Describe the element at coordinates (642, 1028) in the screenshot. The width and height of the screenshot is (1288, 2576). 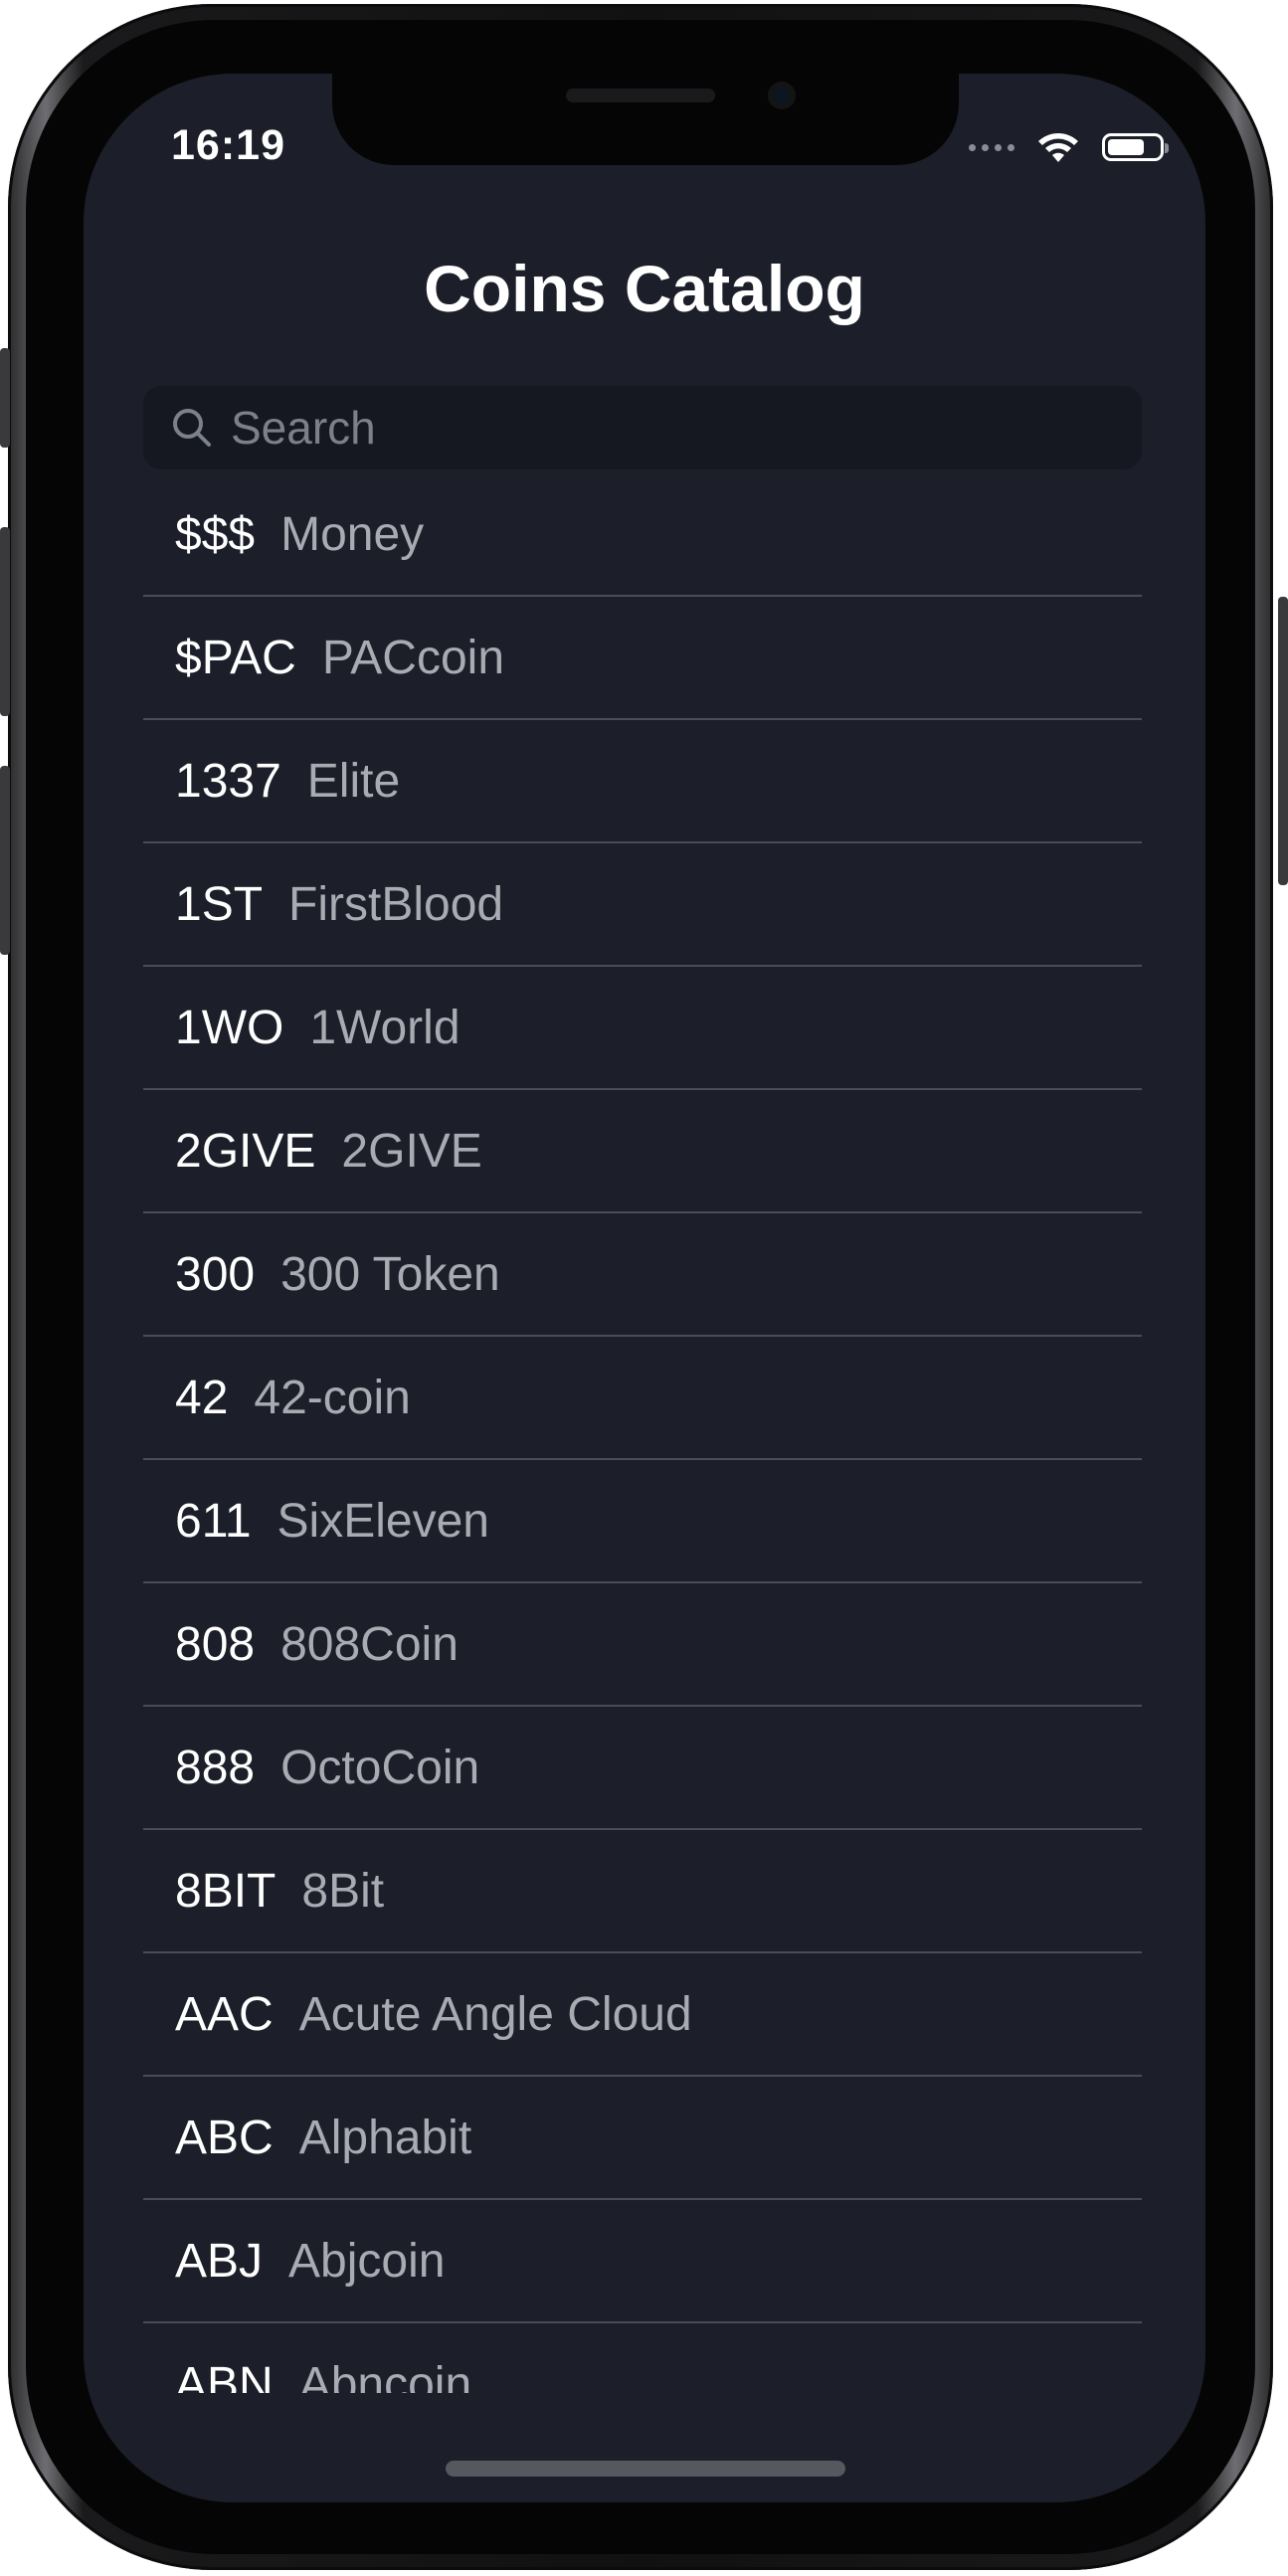
I see `list-item: 1WO 1World` at that location.